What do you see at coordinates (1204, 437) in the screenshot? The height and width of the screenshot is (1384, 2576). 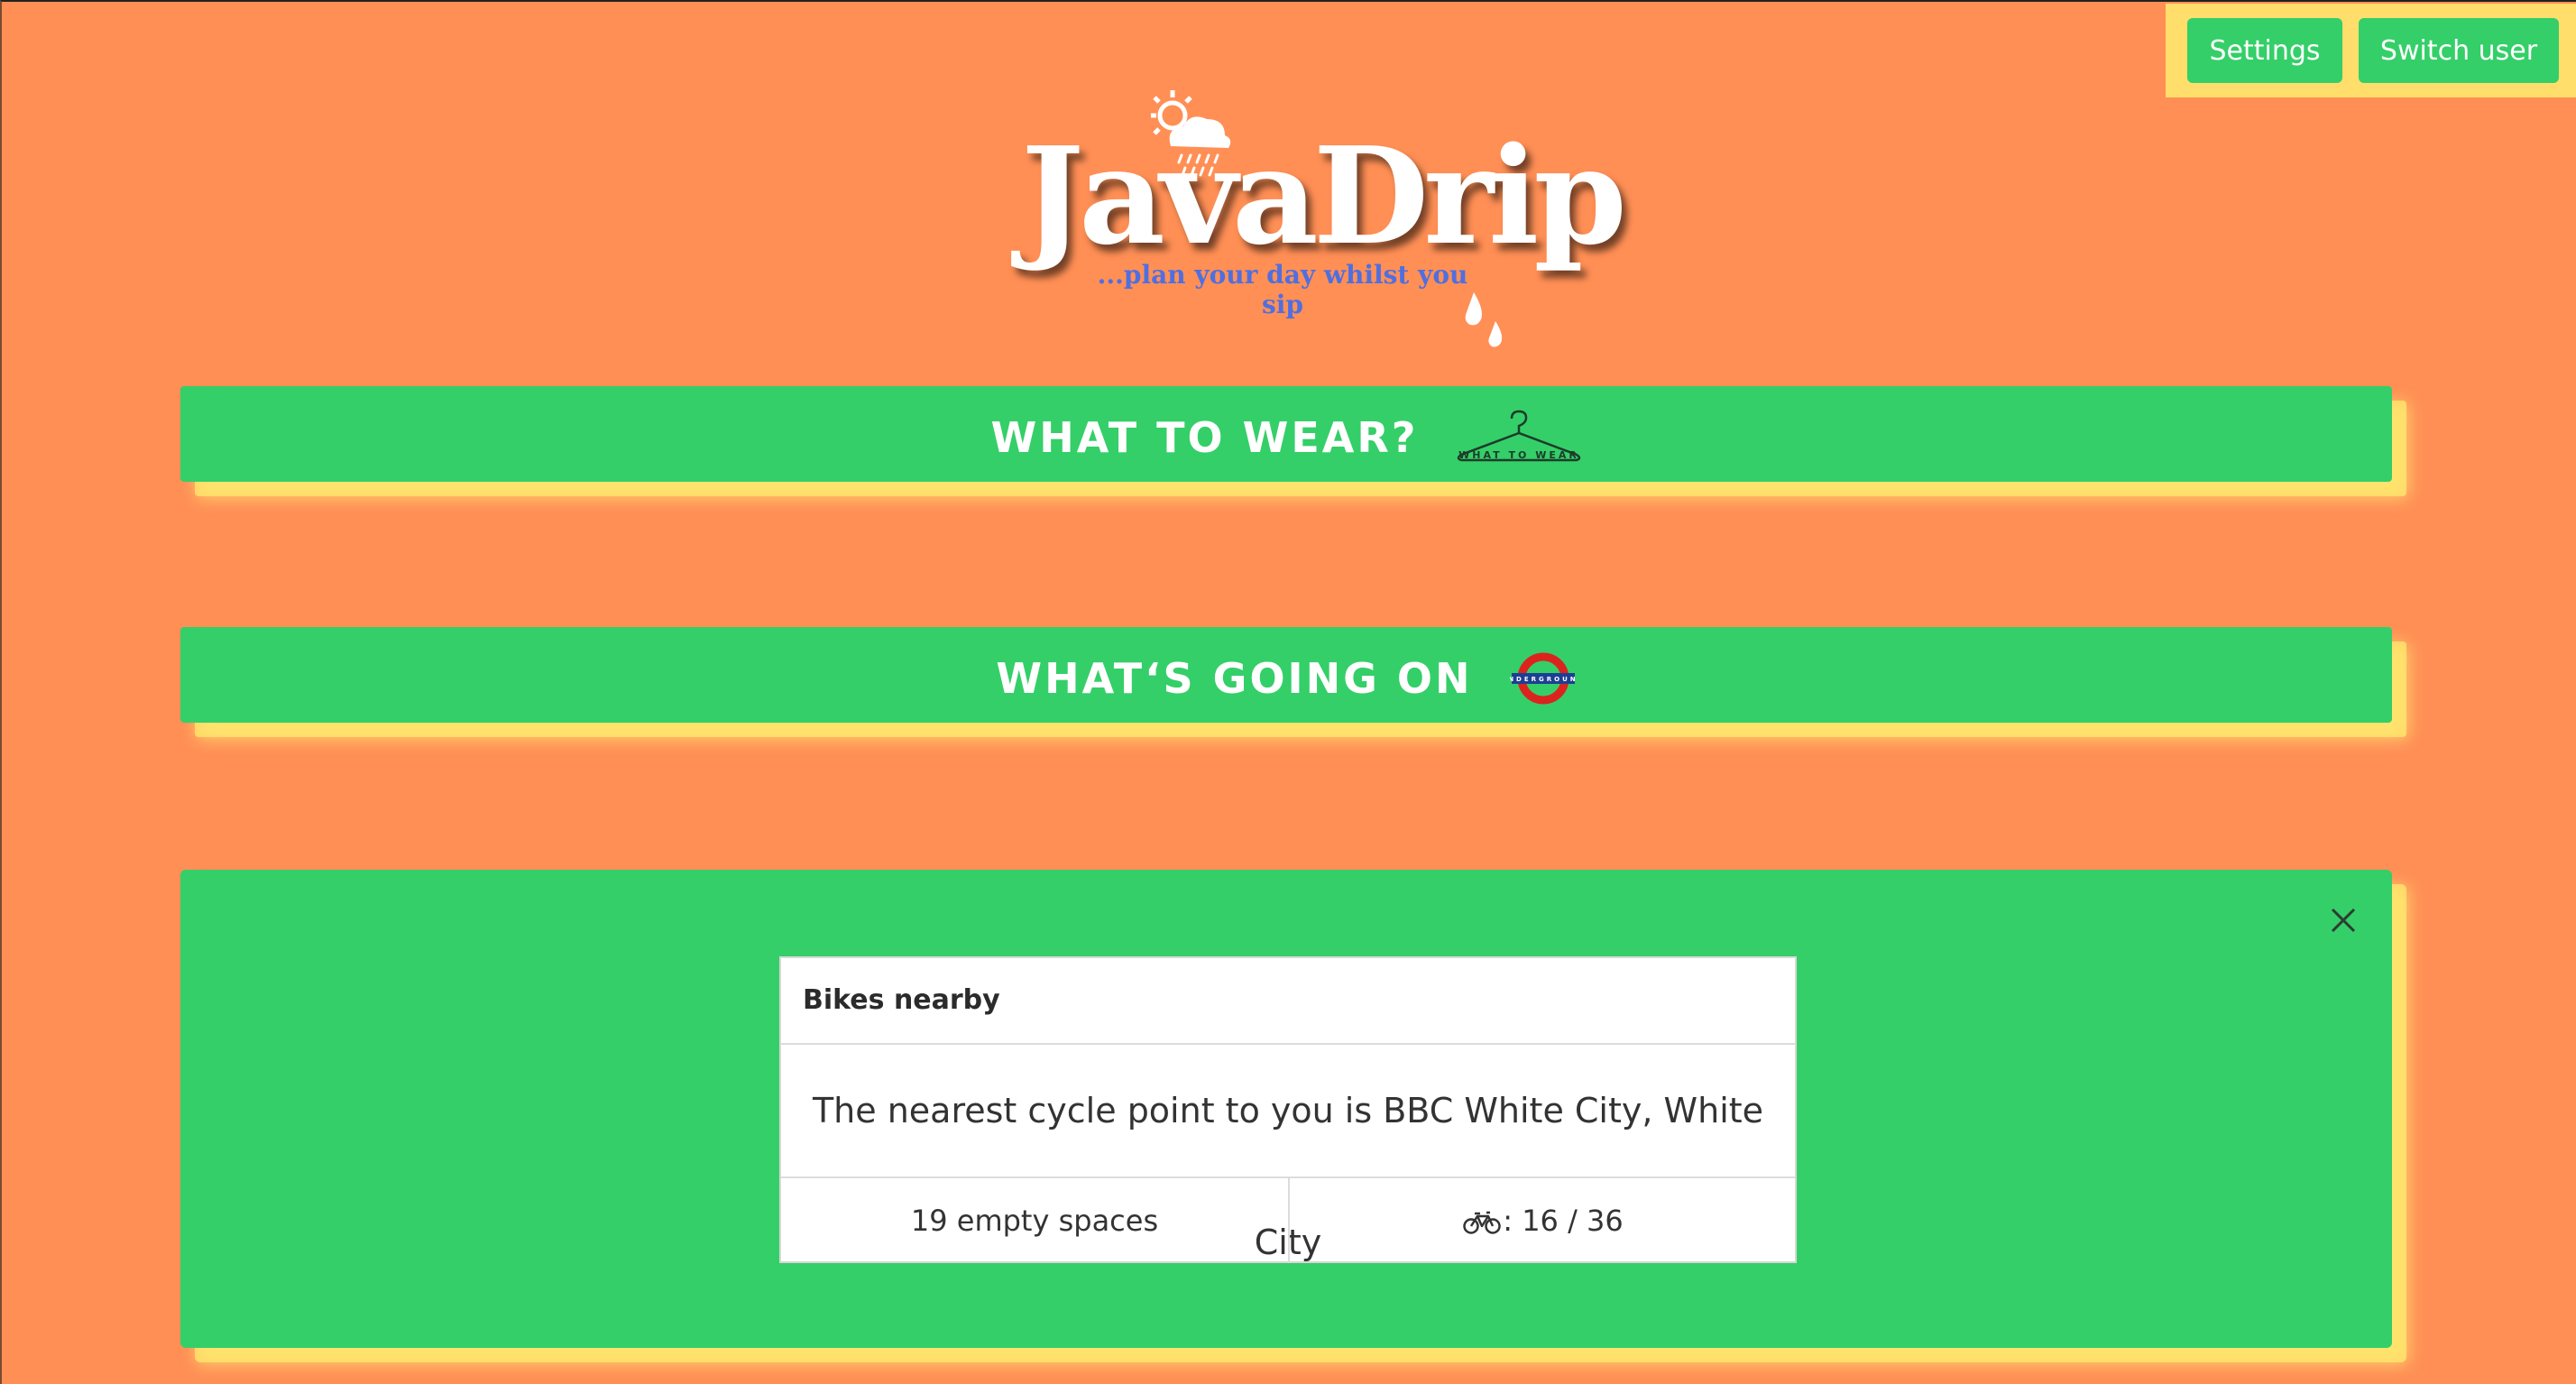 I see `what-to-wear-label: What to wear?` at bounding box center [1204, 437].